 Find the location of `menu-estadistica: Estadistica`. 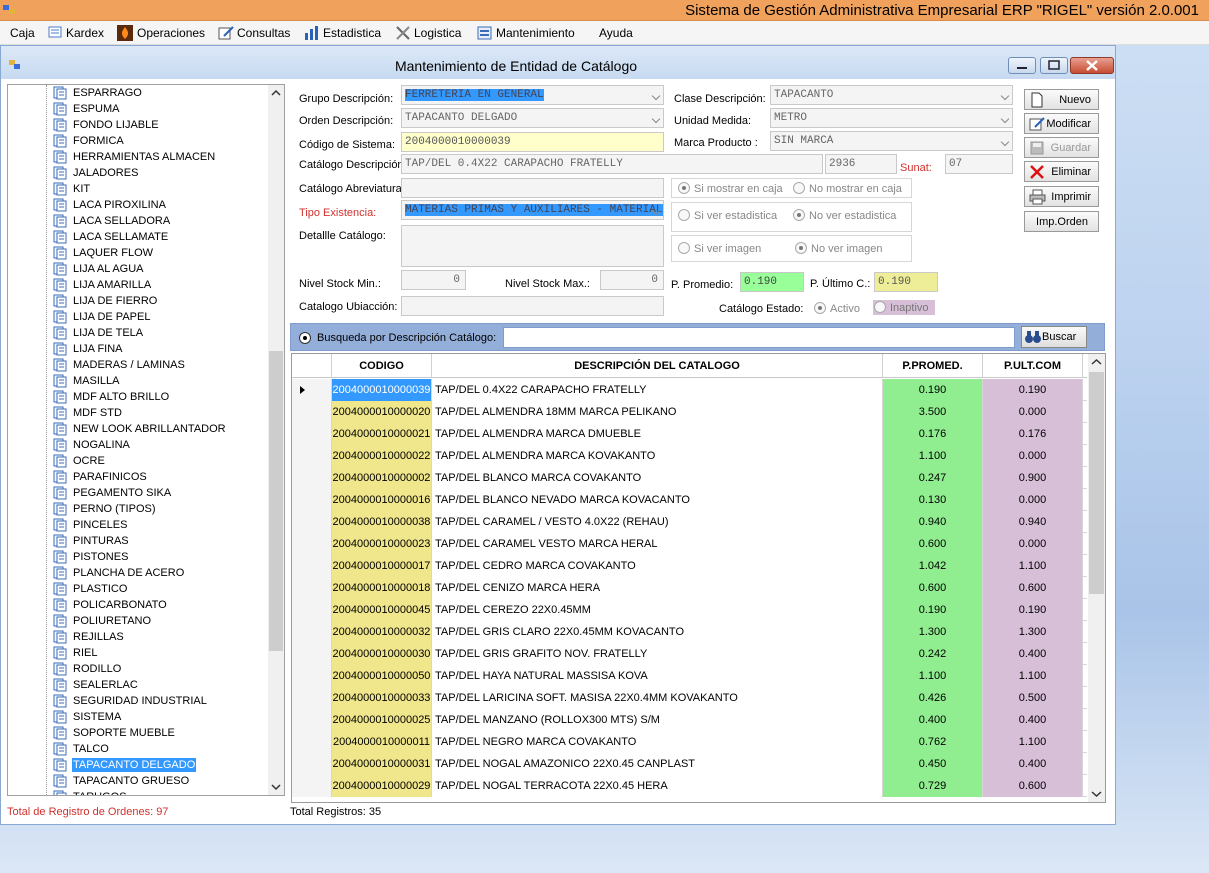

menu-estadistica: Estadistica is located at coordinates (343, 33).